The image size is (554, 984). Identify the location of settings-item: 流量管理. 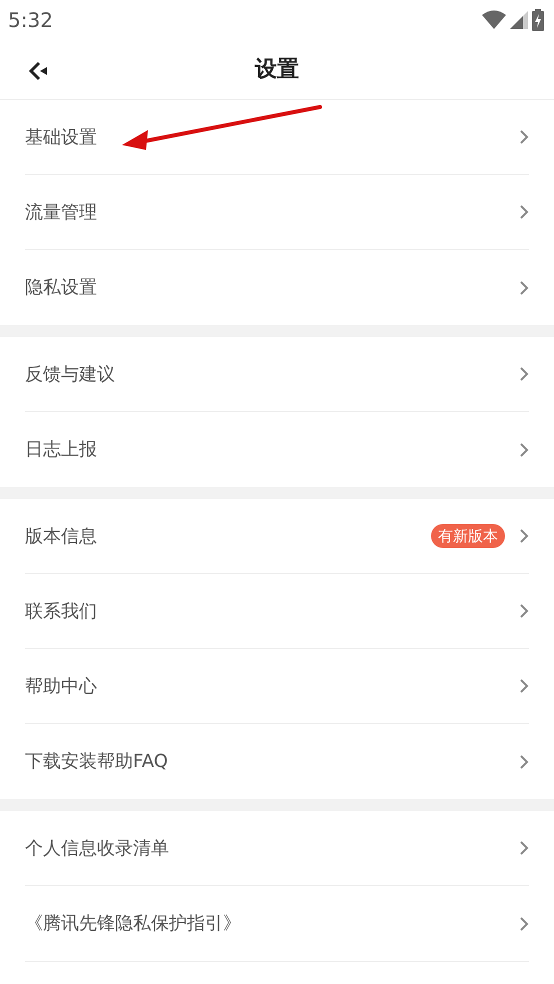
(277, 212).